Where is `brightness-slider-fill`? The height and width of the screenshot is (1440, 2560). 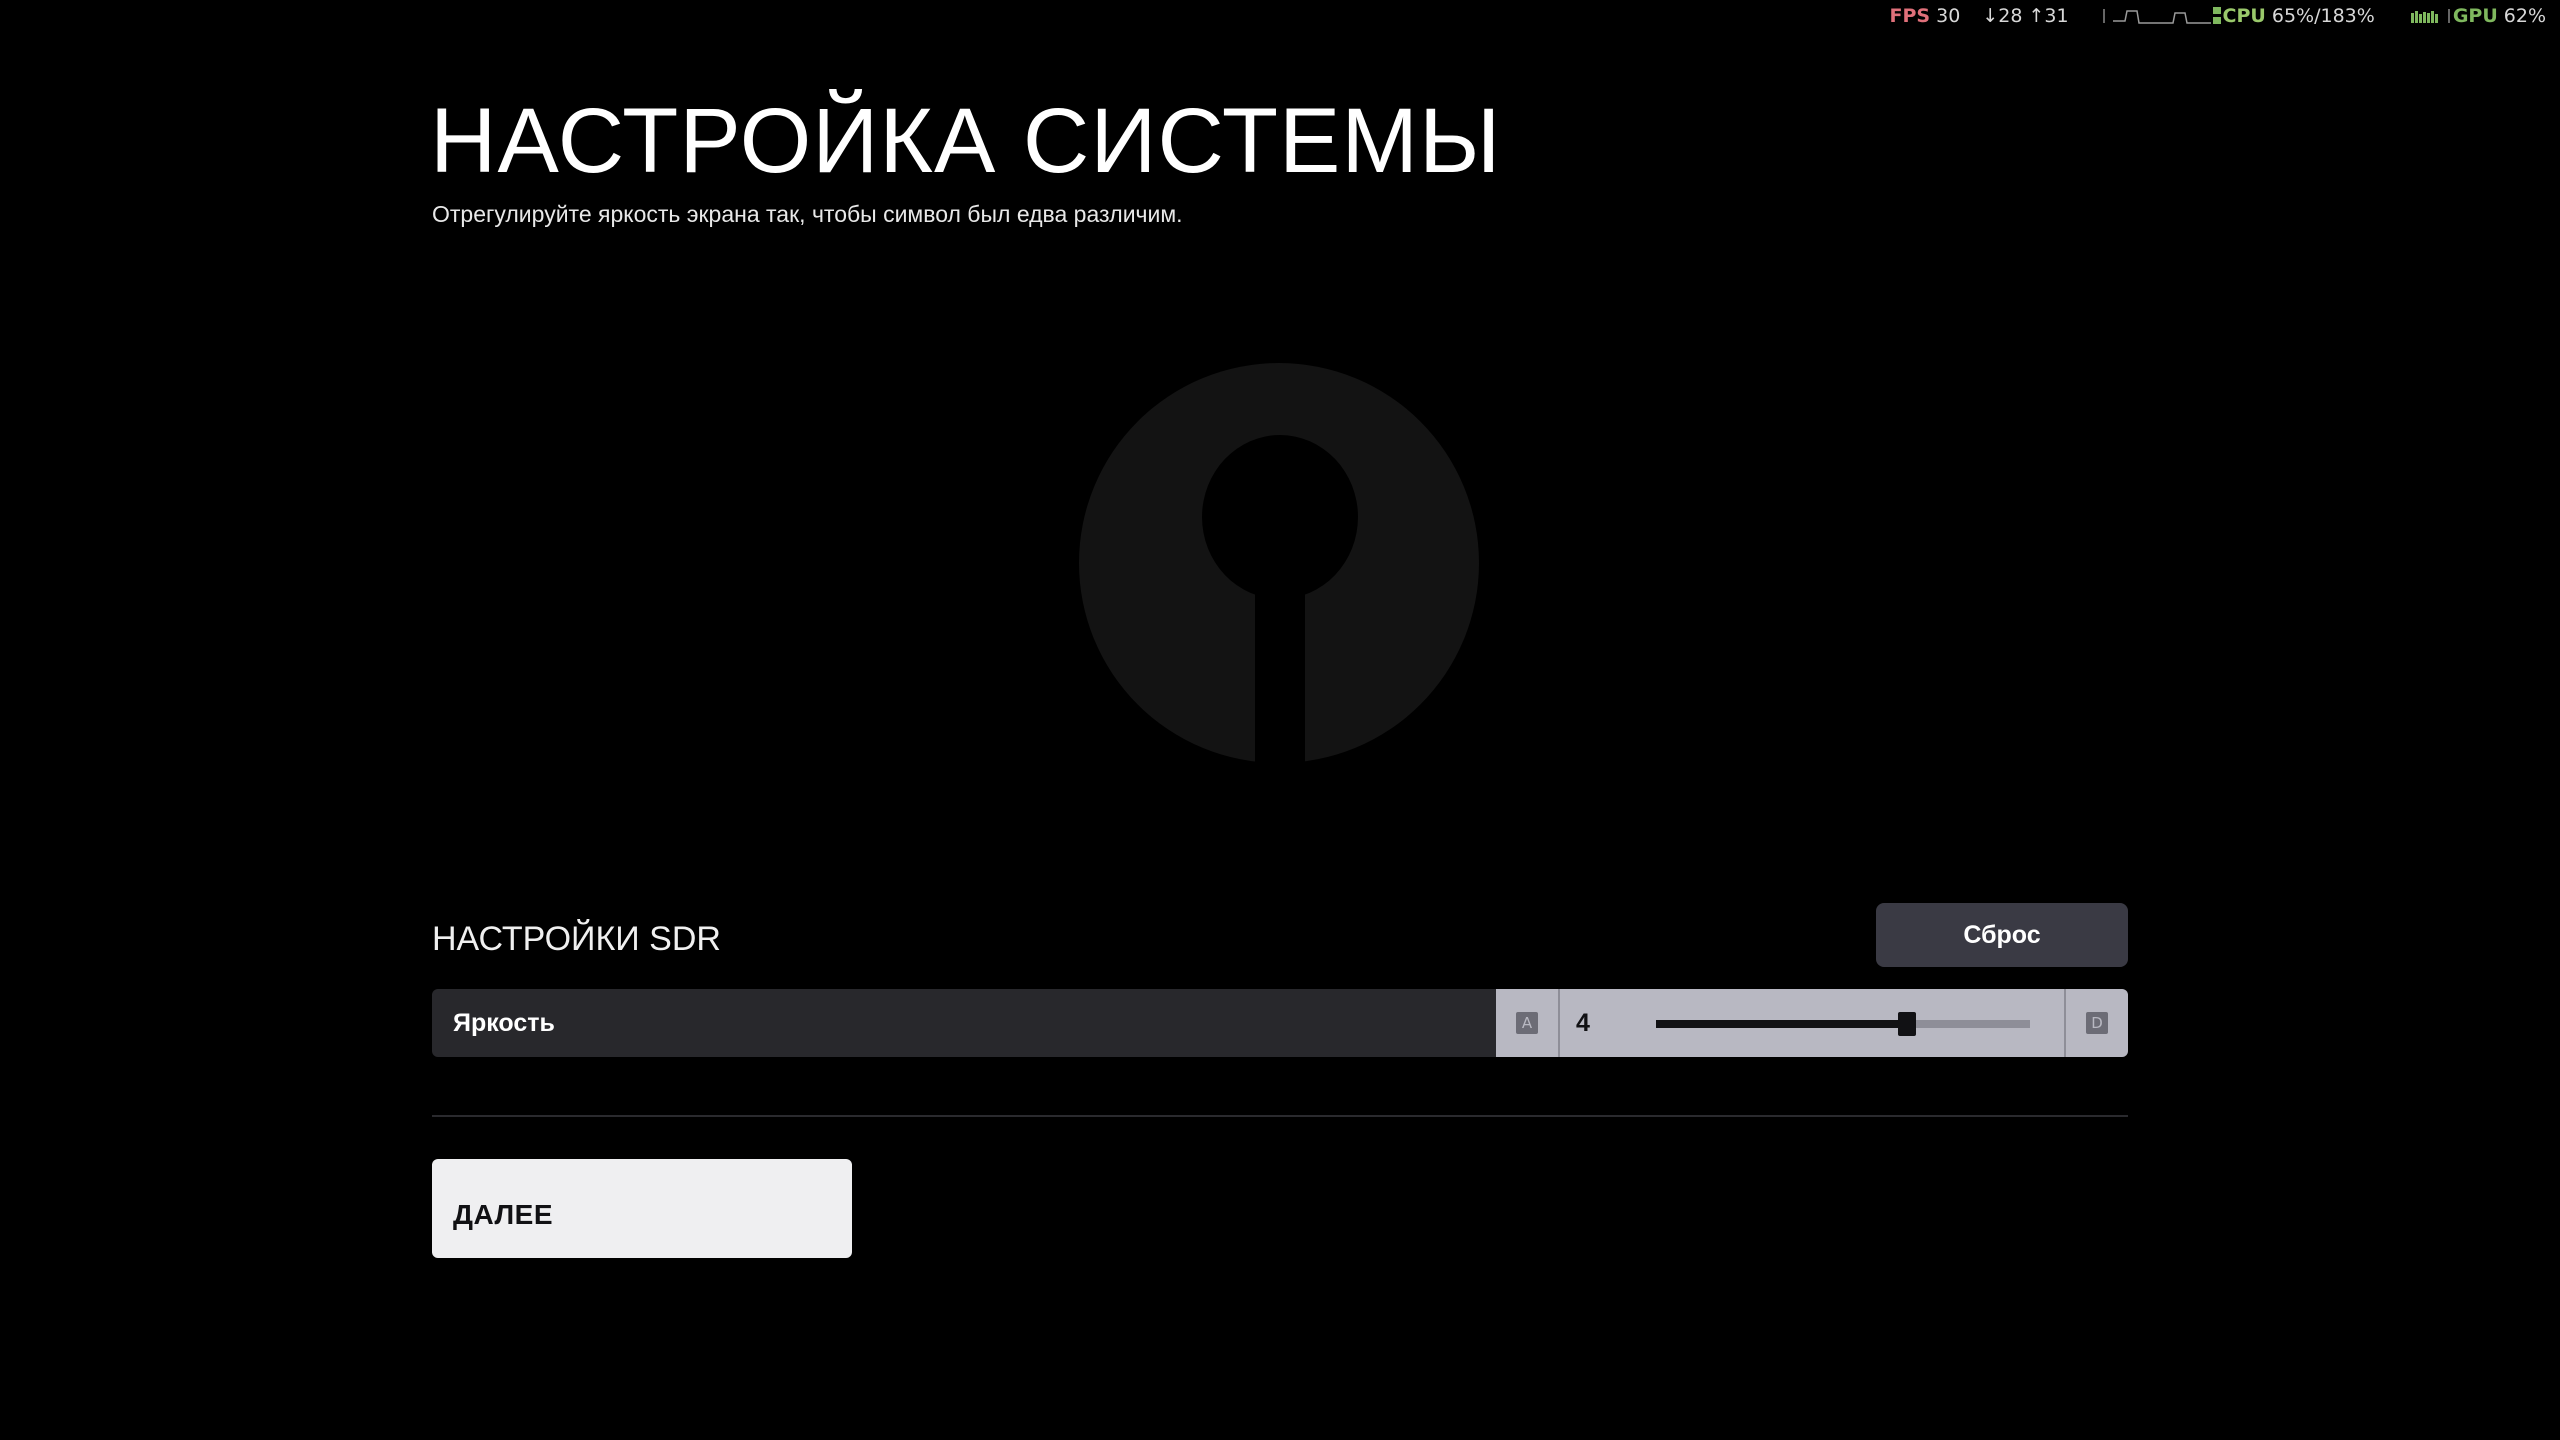 brightness-slider-fill is located at coordinates (1781, 1024).